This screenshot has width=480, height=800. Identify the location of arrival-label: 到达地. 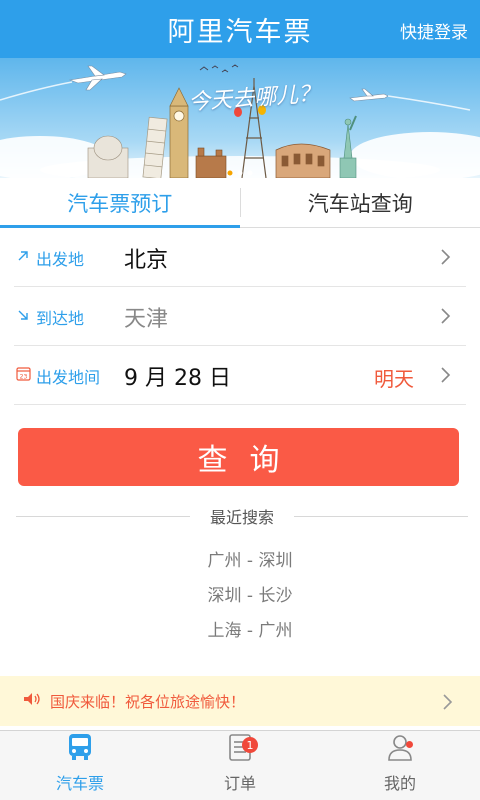
(60, 318).